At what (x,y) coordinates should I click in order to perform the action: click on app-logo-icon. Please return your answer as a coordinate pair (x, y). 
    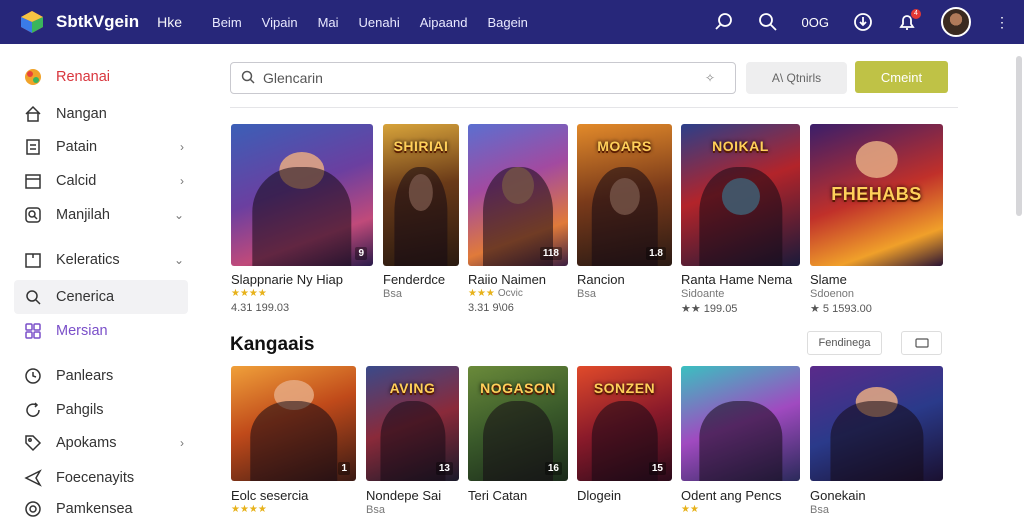
    Looking at the image, I should click on (32, 22).